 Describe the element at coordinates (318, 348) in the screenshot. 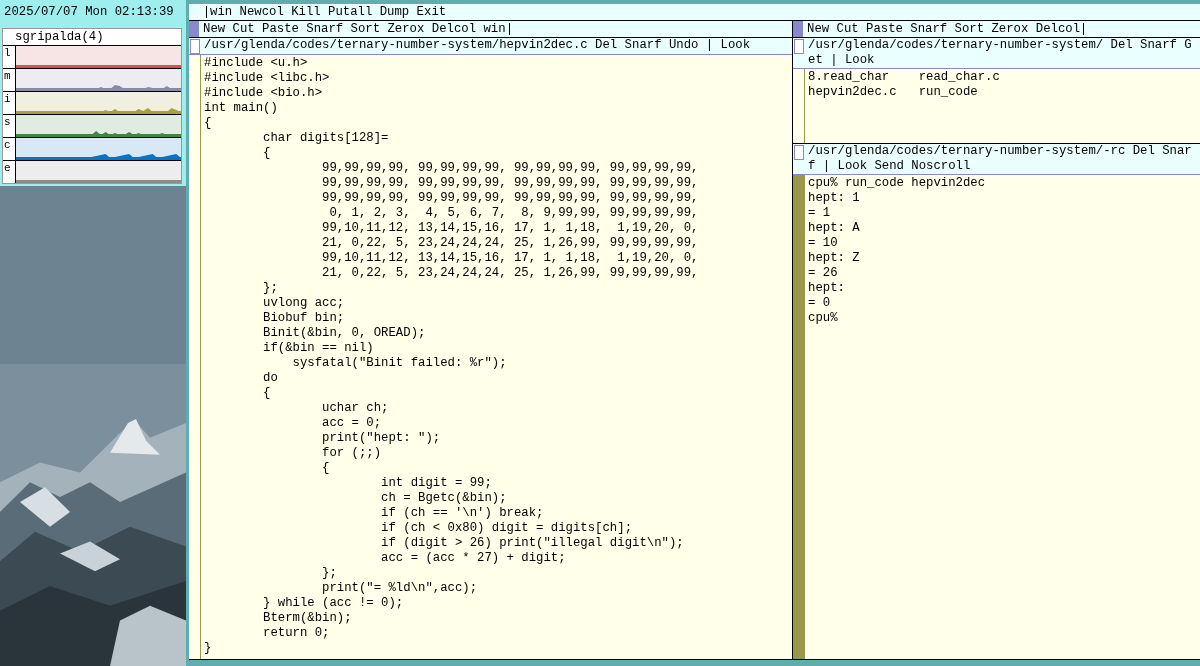

I see `code-line: if(&bin == nil)` at that location.